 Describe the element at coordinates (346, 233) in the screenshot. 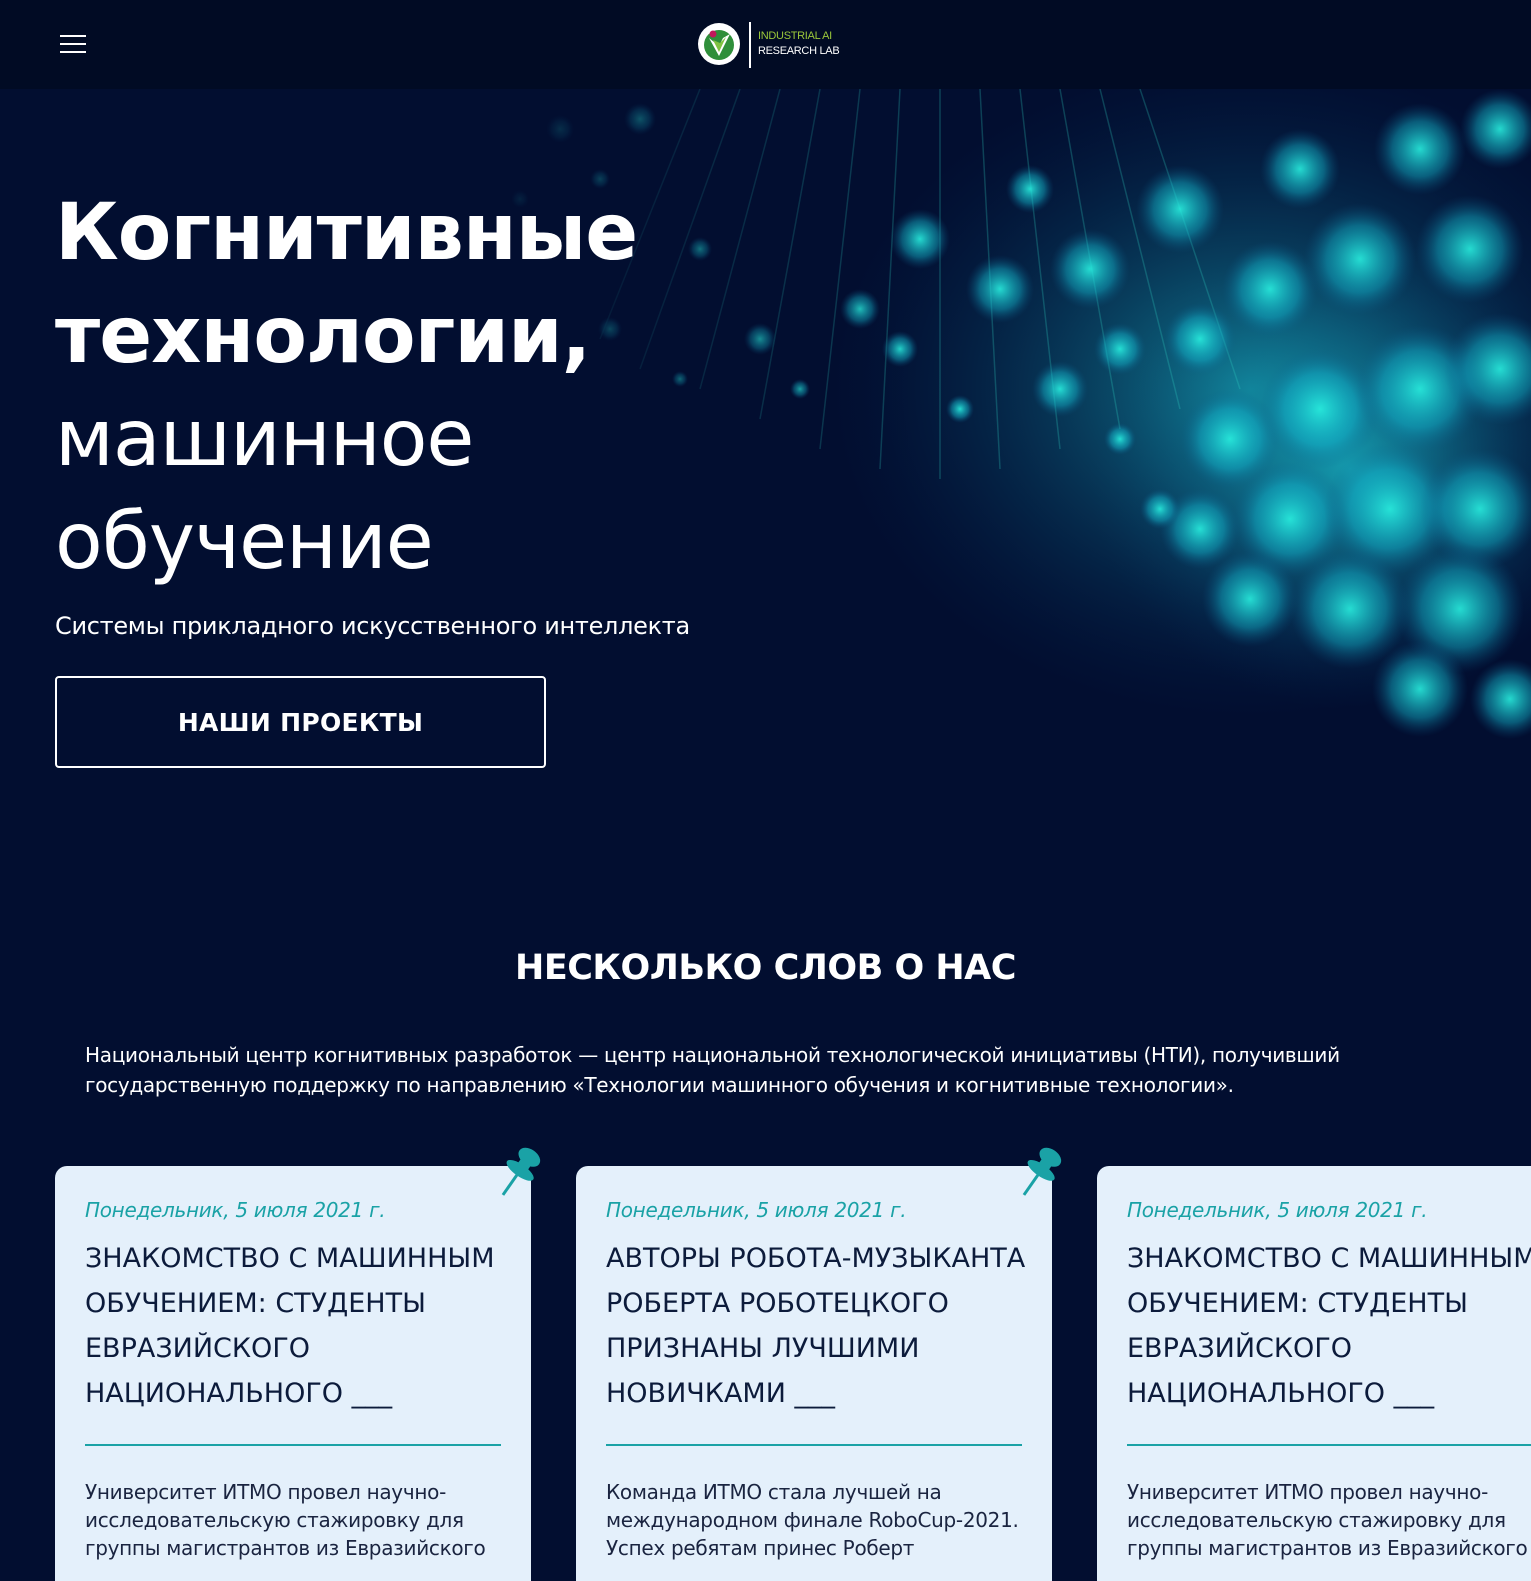

I see `hero-title-line-1: Когнитивные` at that location.